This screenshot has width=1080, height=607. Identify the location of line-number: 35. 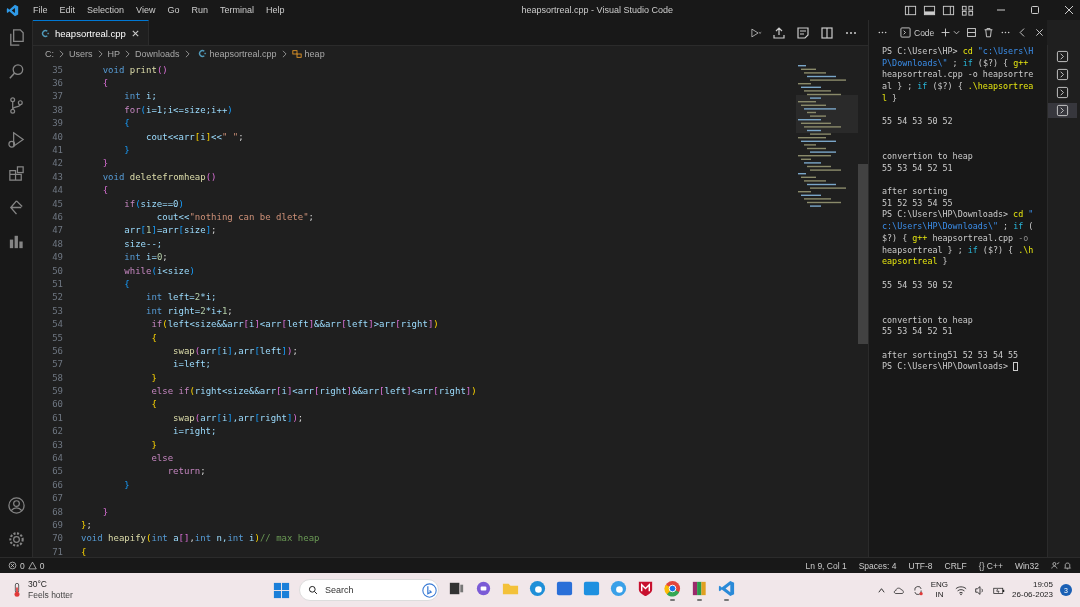
(57, 69).